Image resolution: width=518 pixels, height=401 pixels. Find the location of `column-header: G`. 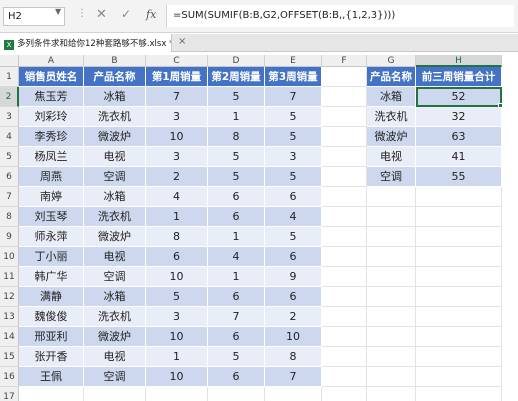

column-header: G is located at coordinates (391, 61).